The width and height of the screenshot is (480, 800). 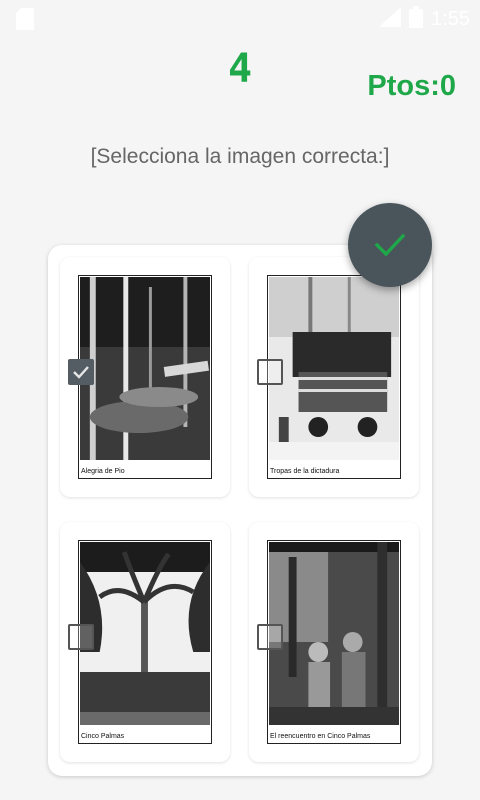 I want to click on option-photo-3: Cinco Palmas, so click(x=145, y=642).